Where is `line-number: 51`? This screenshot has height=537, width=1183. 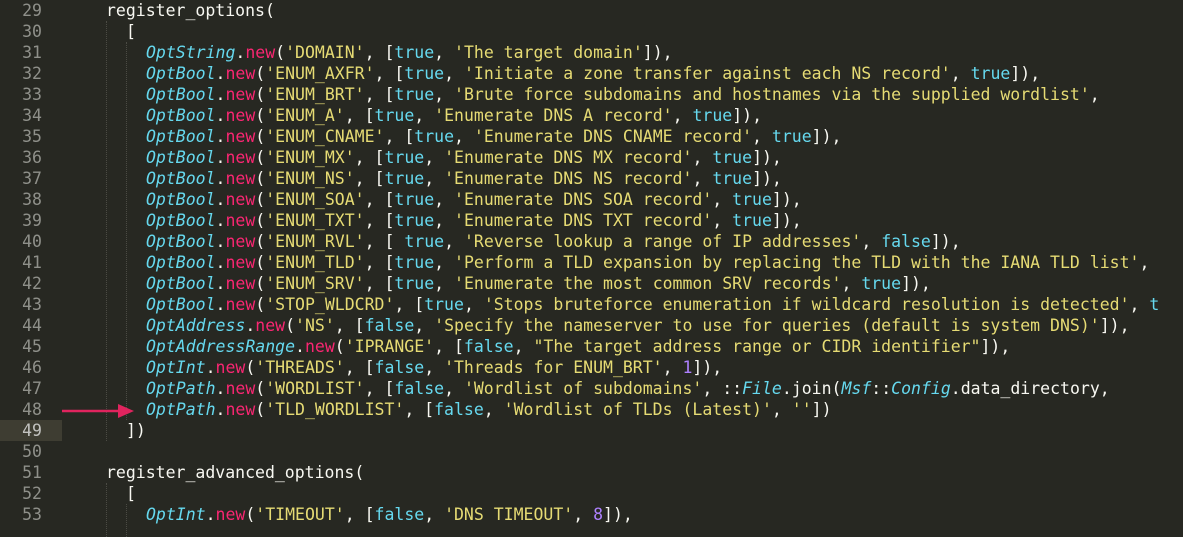
line-number: 51 is located at coordinates (32, 472).